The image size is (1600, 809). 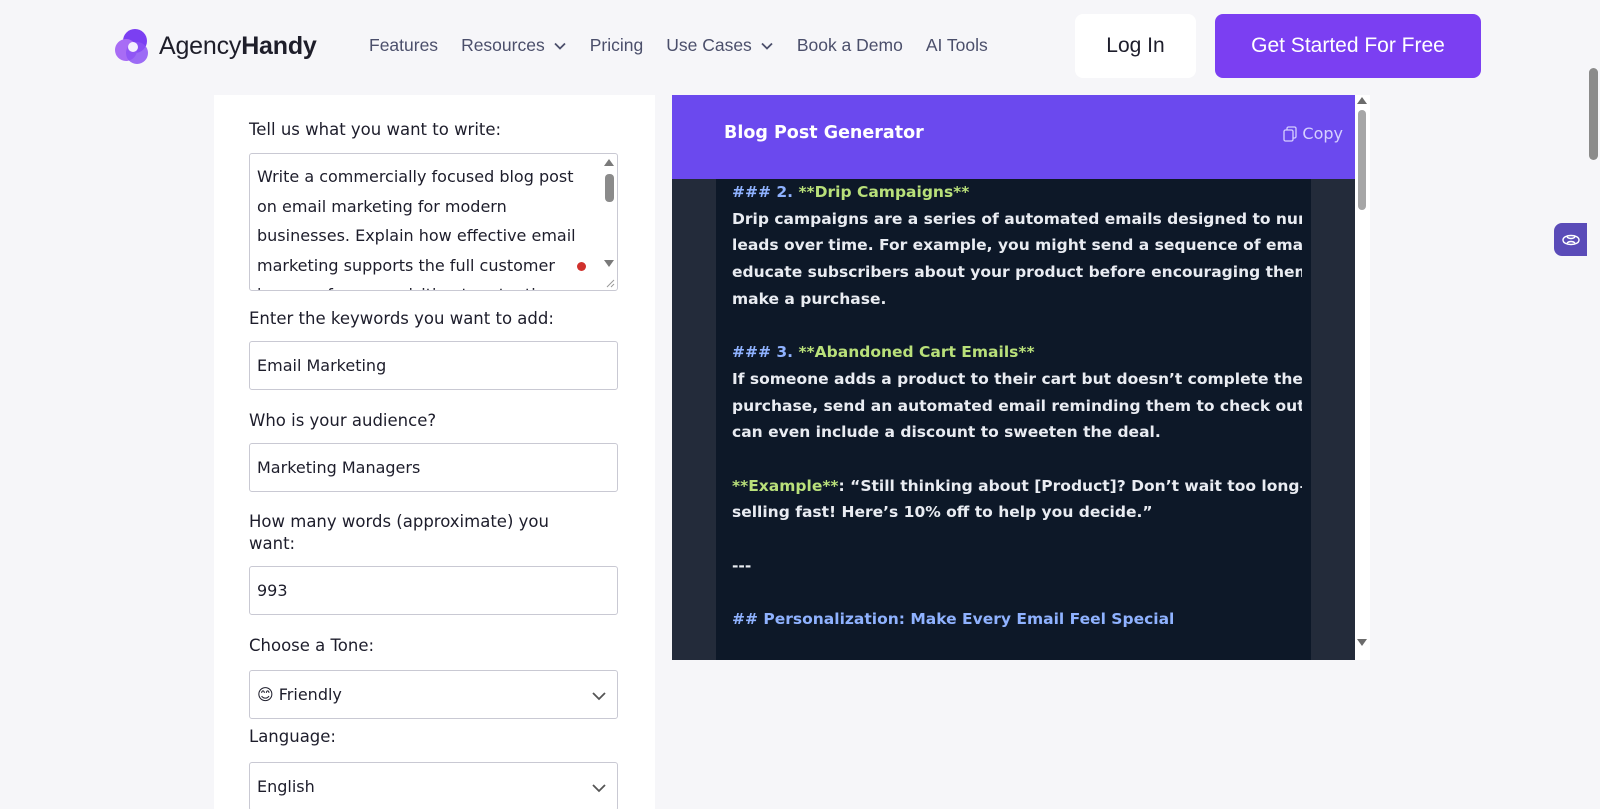 I want to click on generator-header: Blog Post Generator Copy, so click(x=1013, y=137).